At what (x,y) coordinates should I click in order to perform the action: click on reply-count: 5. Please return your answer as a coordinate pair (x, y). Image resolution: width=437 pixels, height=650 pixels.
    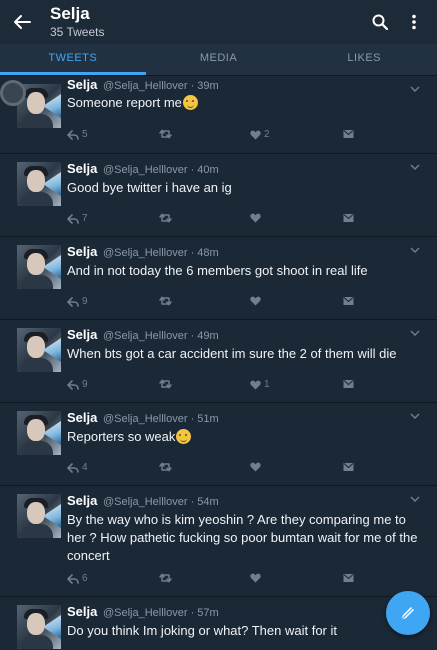
    Looking at the image, I should click on (85, 134).